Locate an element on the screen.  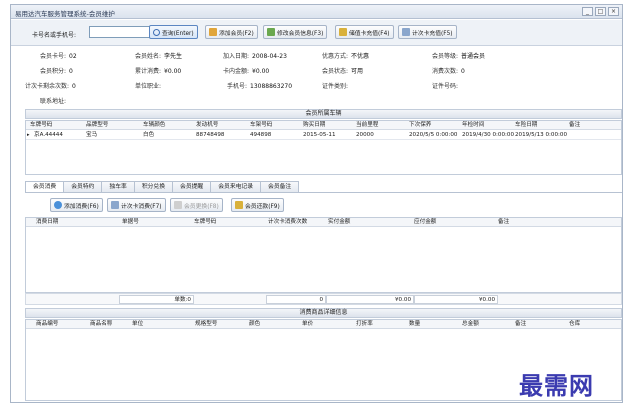
maximize-button: □ is located at coordinates (600, 11).